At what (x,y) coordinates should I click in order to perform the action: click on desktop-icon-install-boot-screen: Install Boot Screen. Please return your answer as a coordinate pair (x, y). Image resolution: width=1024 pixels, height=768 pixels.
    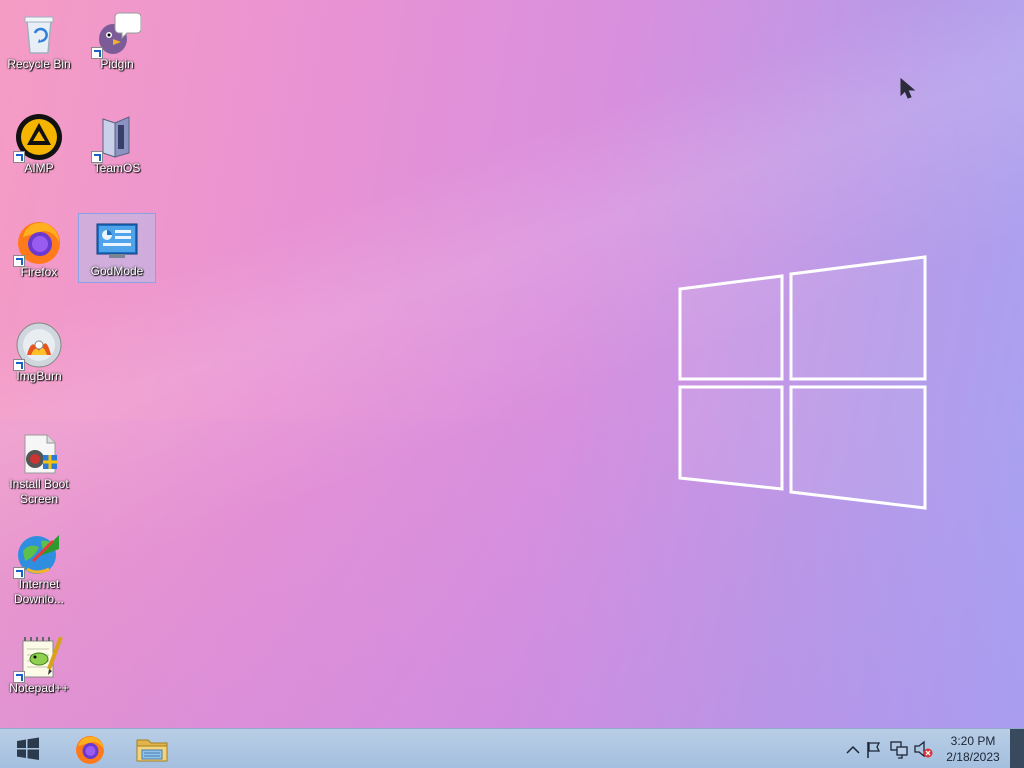
    Looking at the image, I should click on (39, 467).